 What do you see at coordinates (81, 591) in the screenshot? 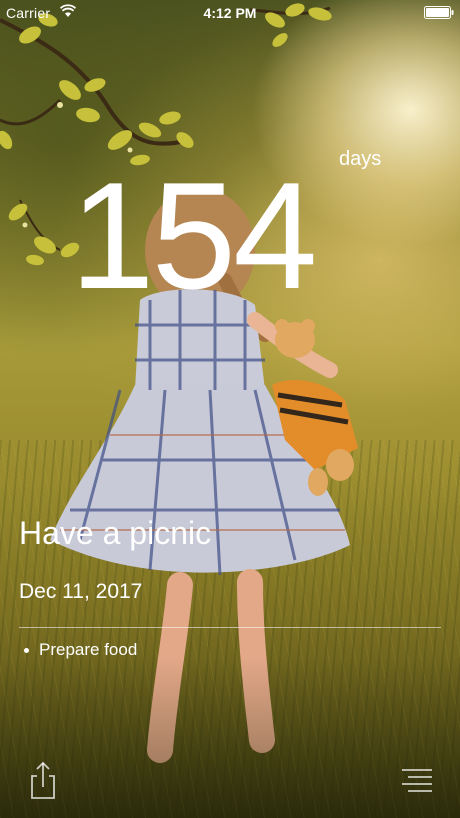
I see `event-date: Dec 11, 2017` at bounding box center [81, 591].